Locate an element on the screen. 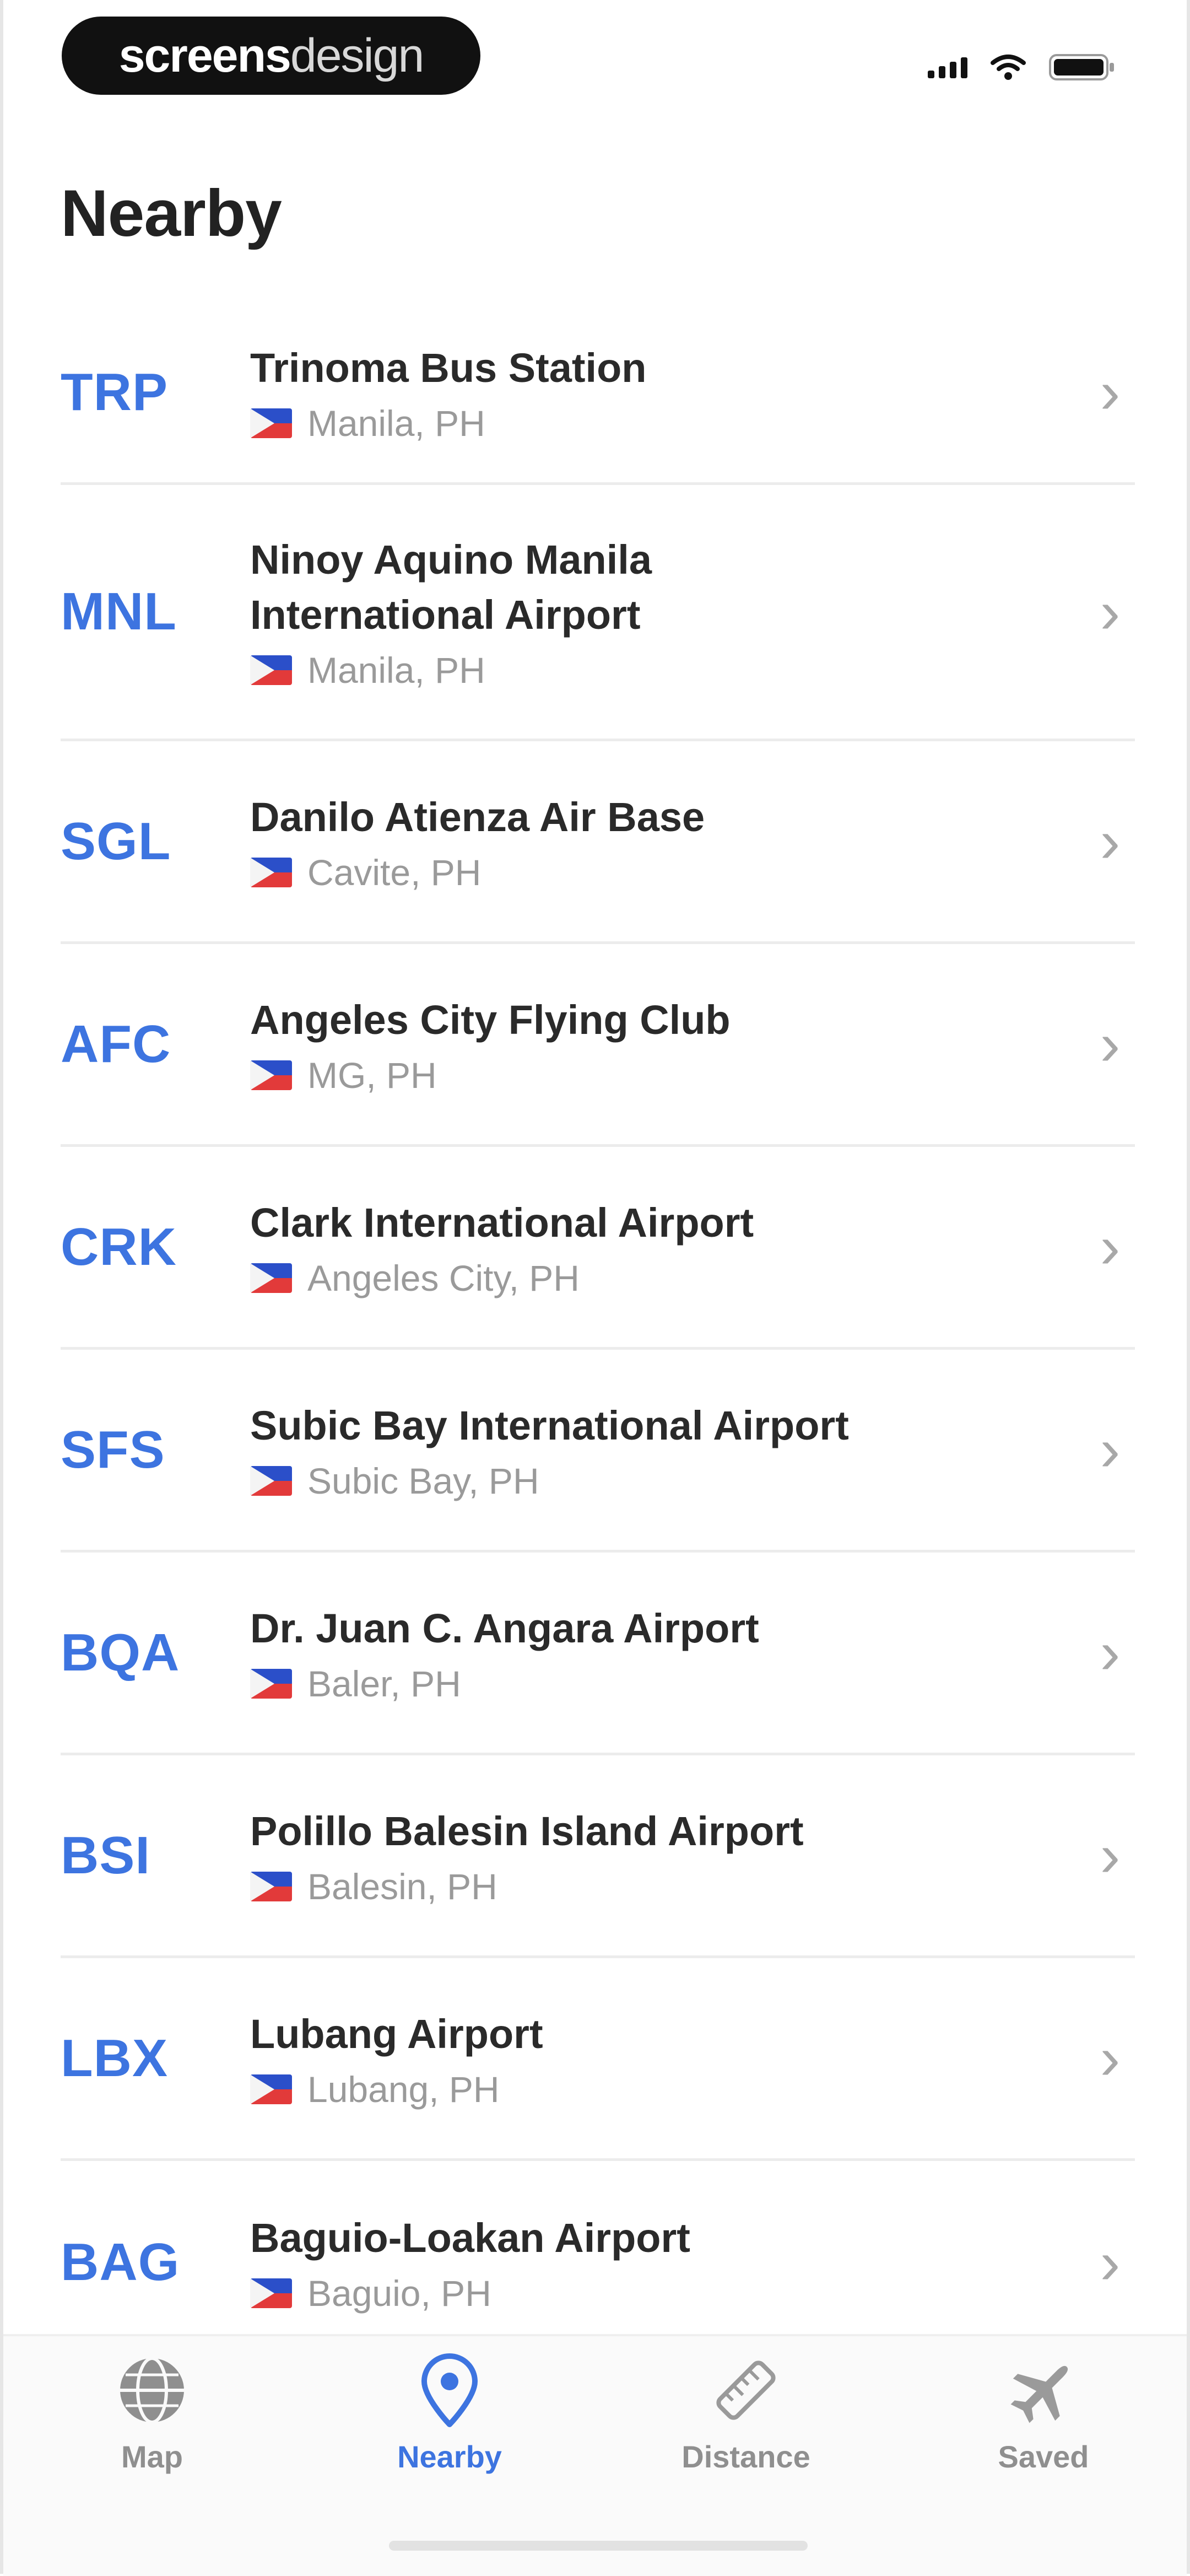 The width and height of the screenshot is (1190, 2576). airport-location-text: Baler, PH is located at coordinates (384, 1684).